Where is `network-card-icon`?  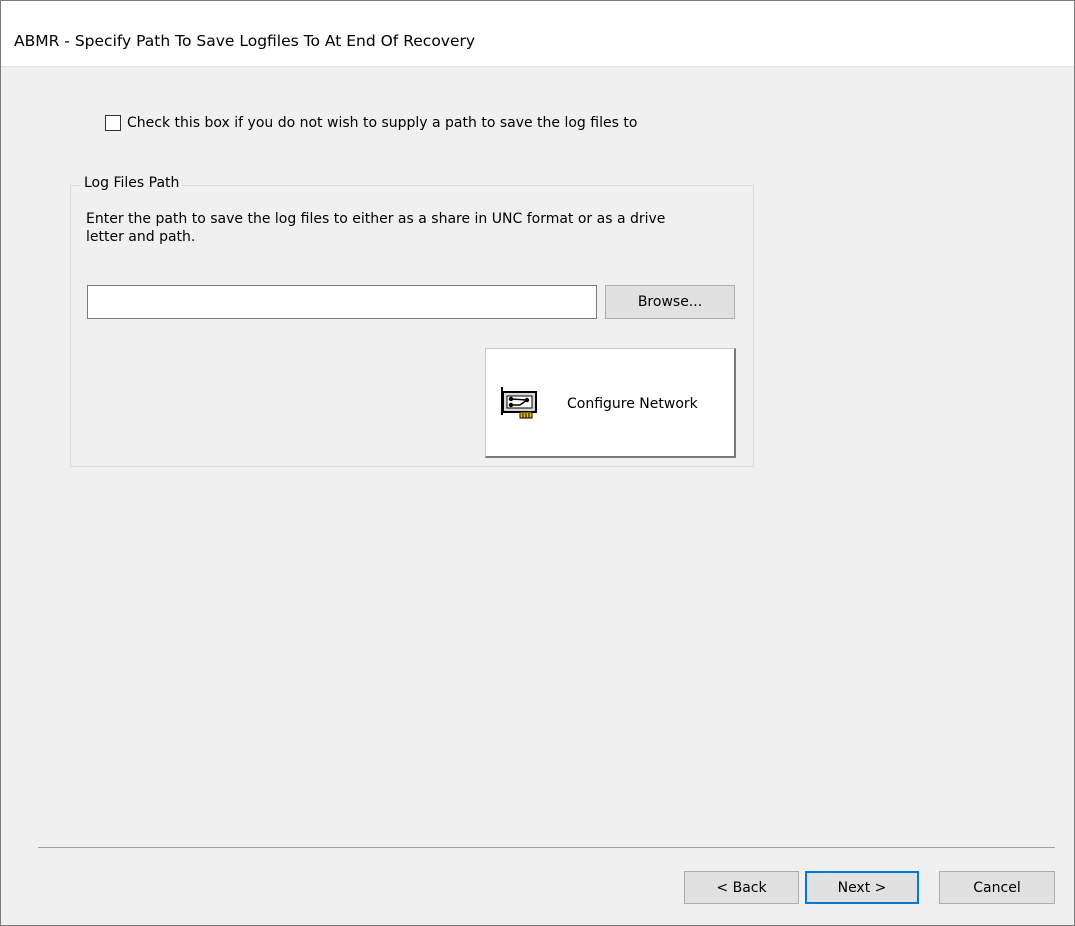 network-card-icon is located at coordinates (519, 403).